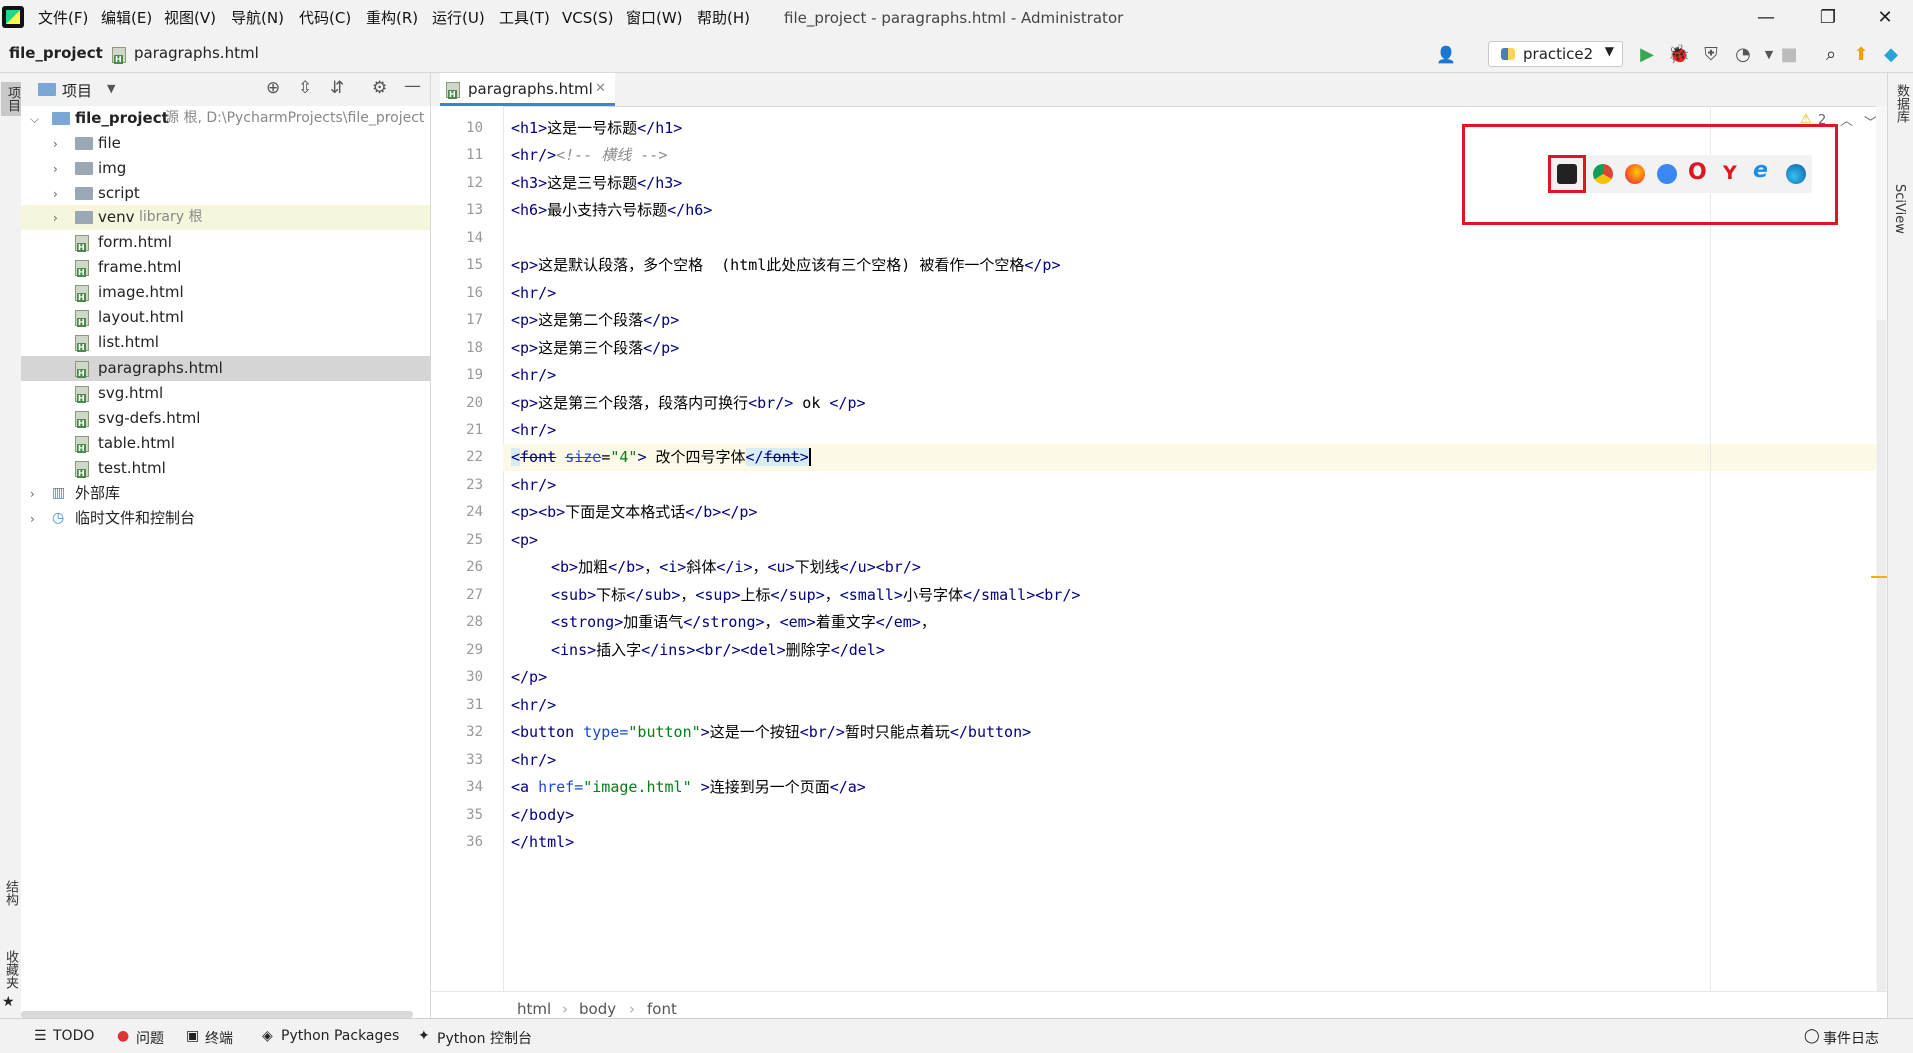 This screenshot has height=1053, width=1913. I want to click on breadcrumb-project: file_project, so click(56, 53).